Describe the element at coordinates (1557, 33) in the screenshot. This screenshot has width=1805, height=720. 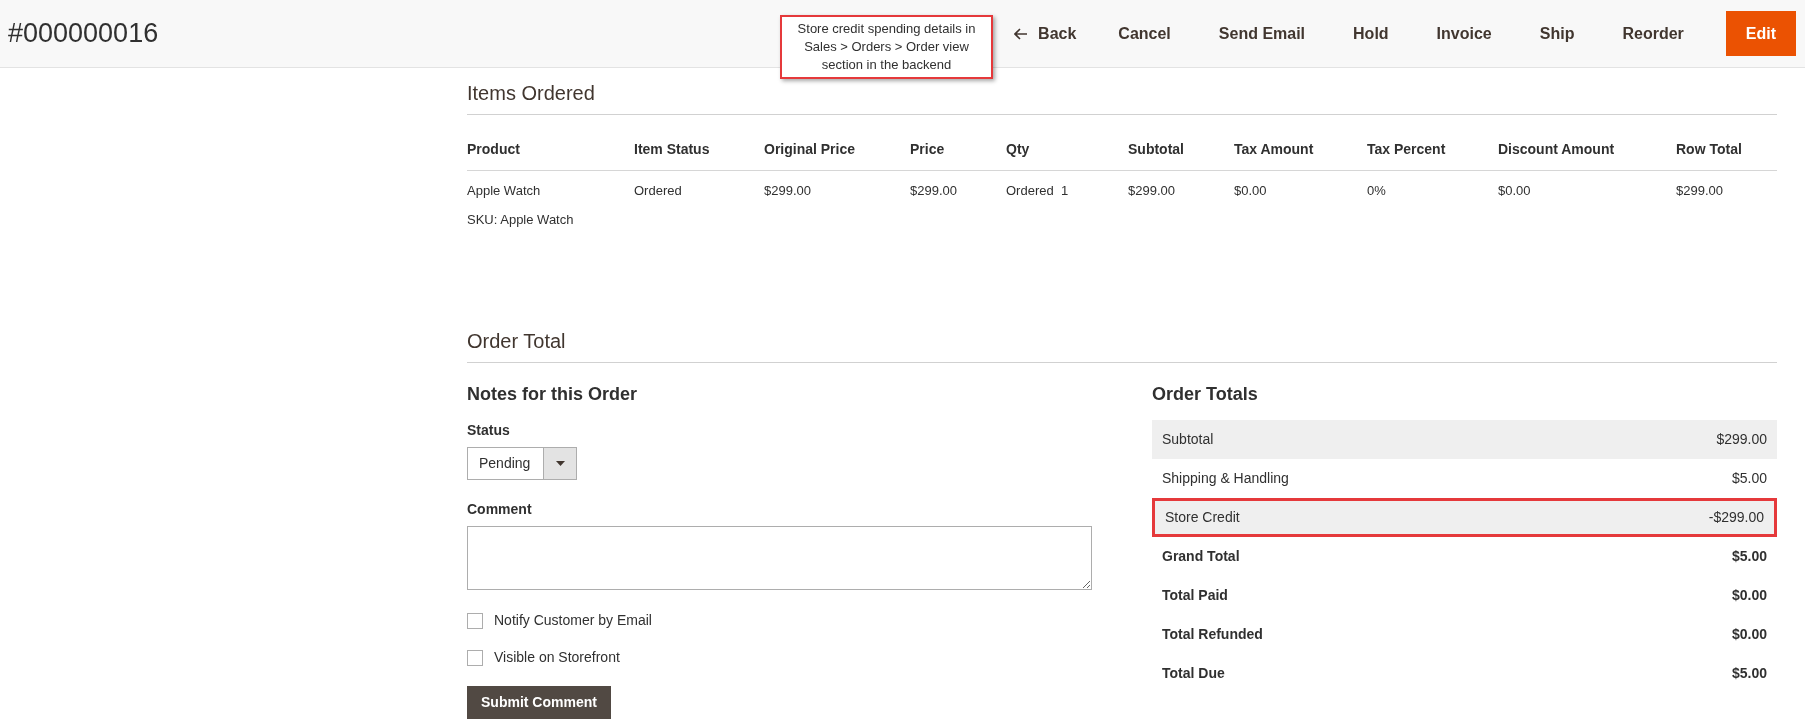
I see `action-button: Ship` at that location.